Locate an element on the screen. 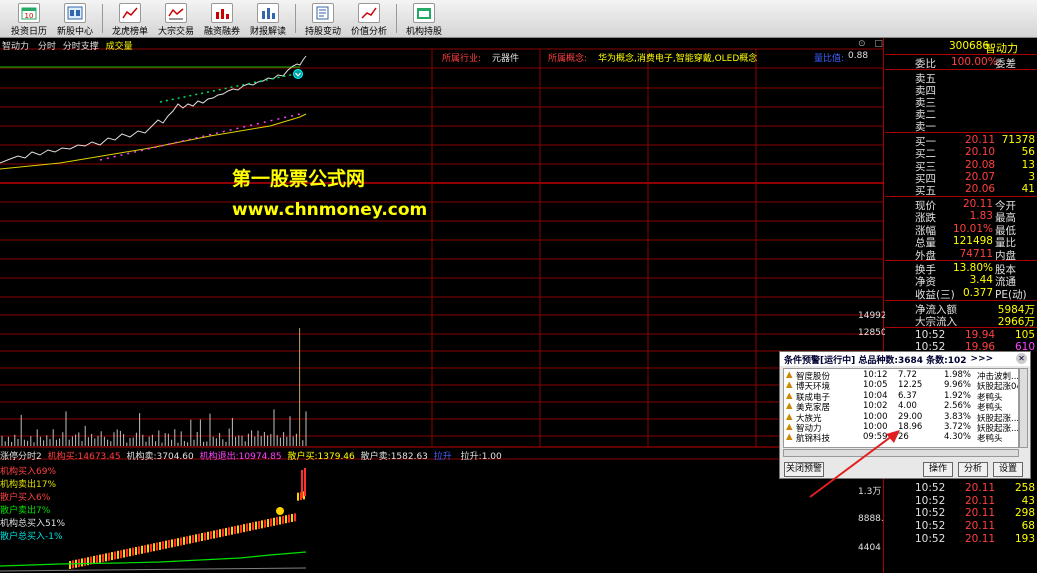 This screenshot has width=1037, height=573. toolbar-label: 持股变动 is located at coordinates (322, 32).